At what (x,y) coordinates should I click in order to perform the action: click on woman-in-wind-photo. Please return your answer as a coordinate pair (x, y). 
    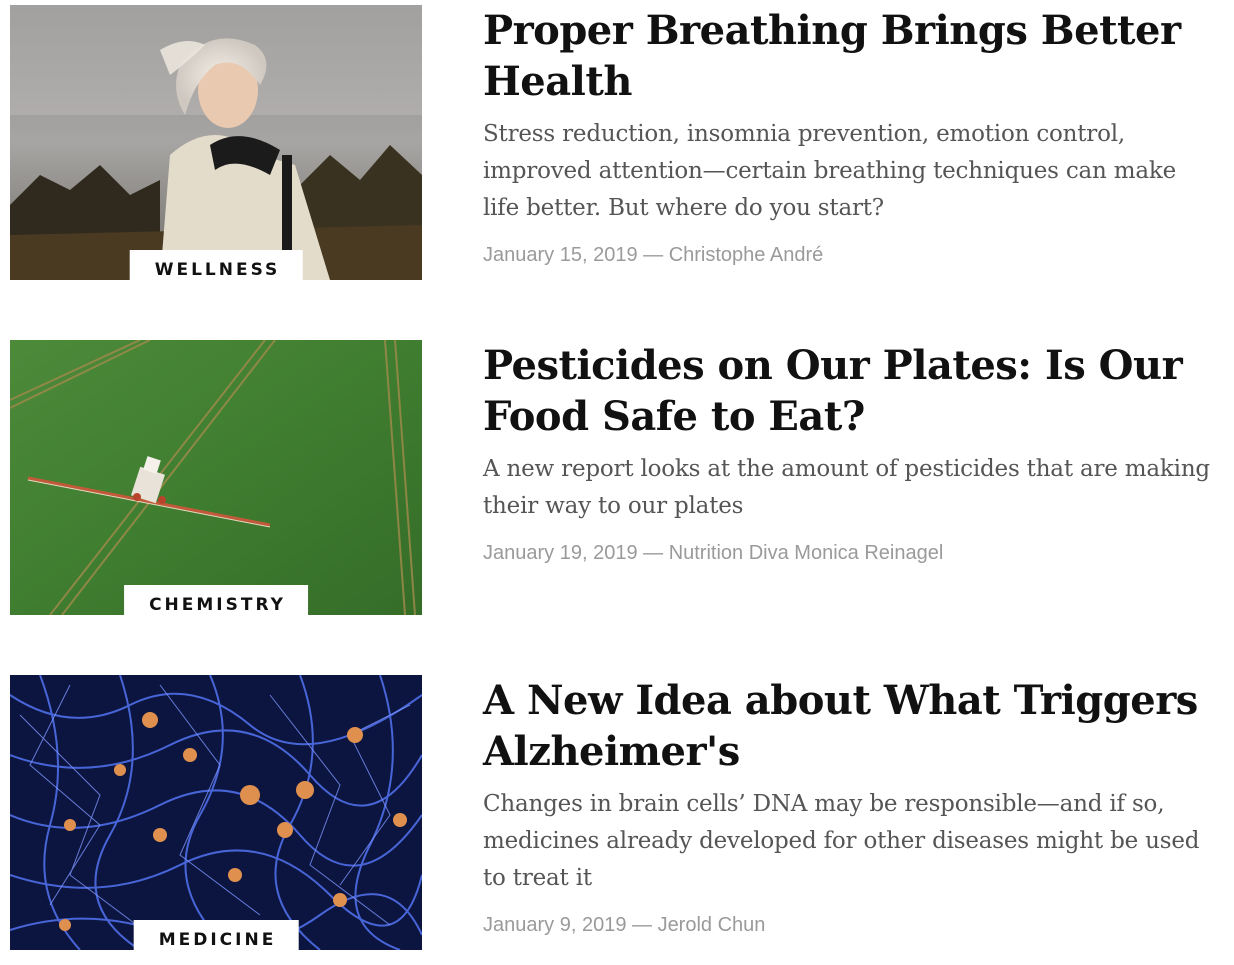
    Looking at the image, I should click on (216, 142).